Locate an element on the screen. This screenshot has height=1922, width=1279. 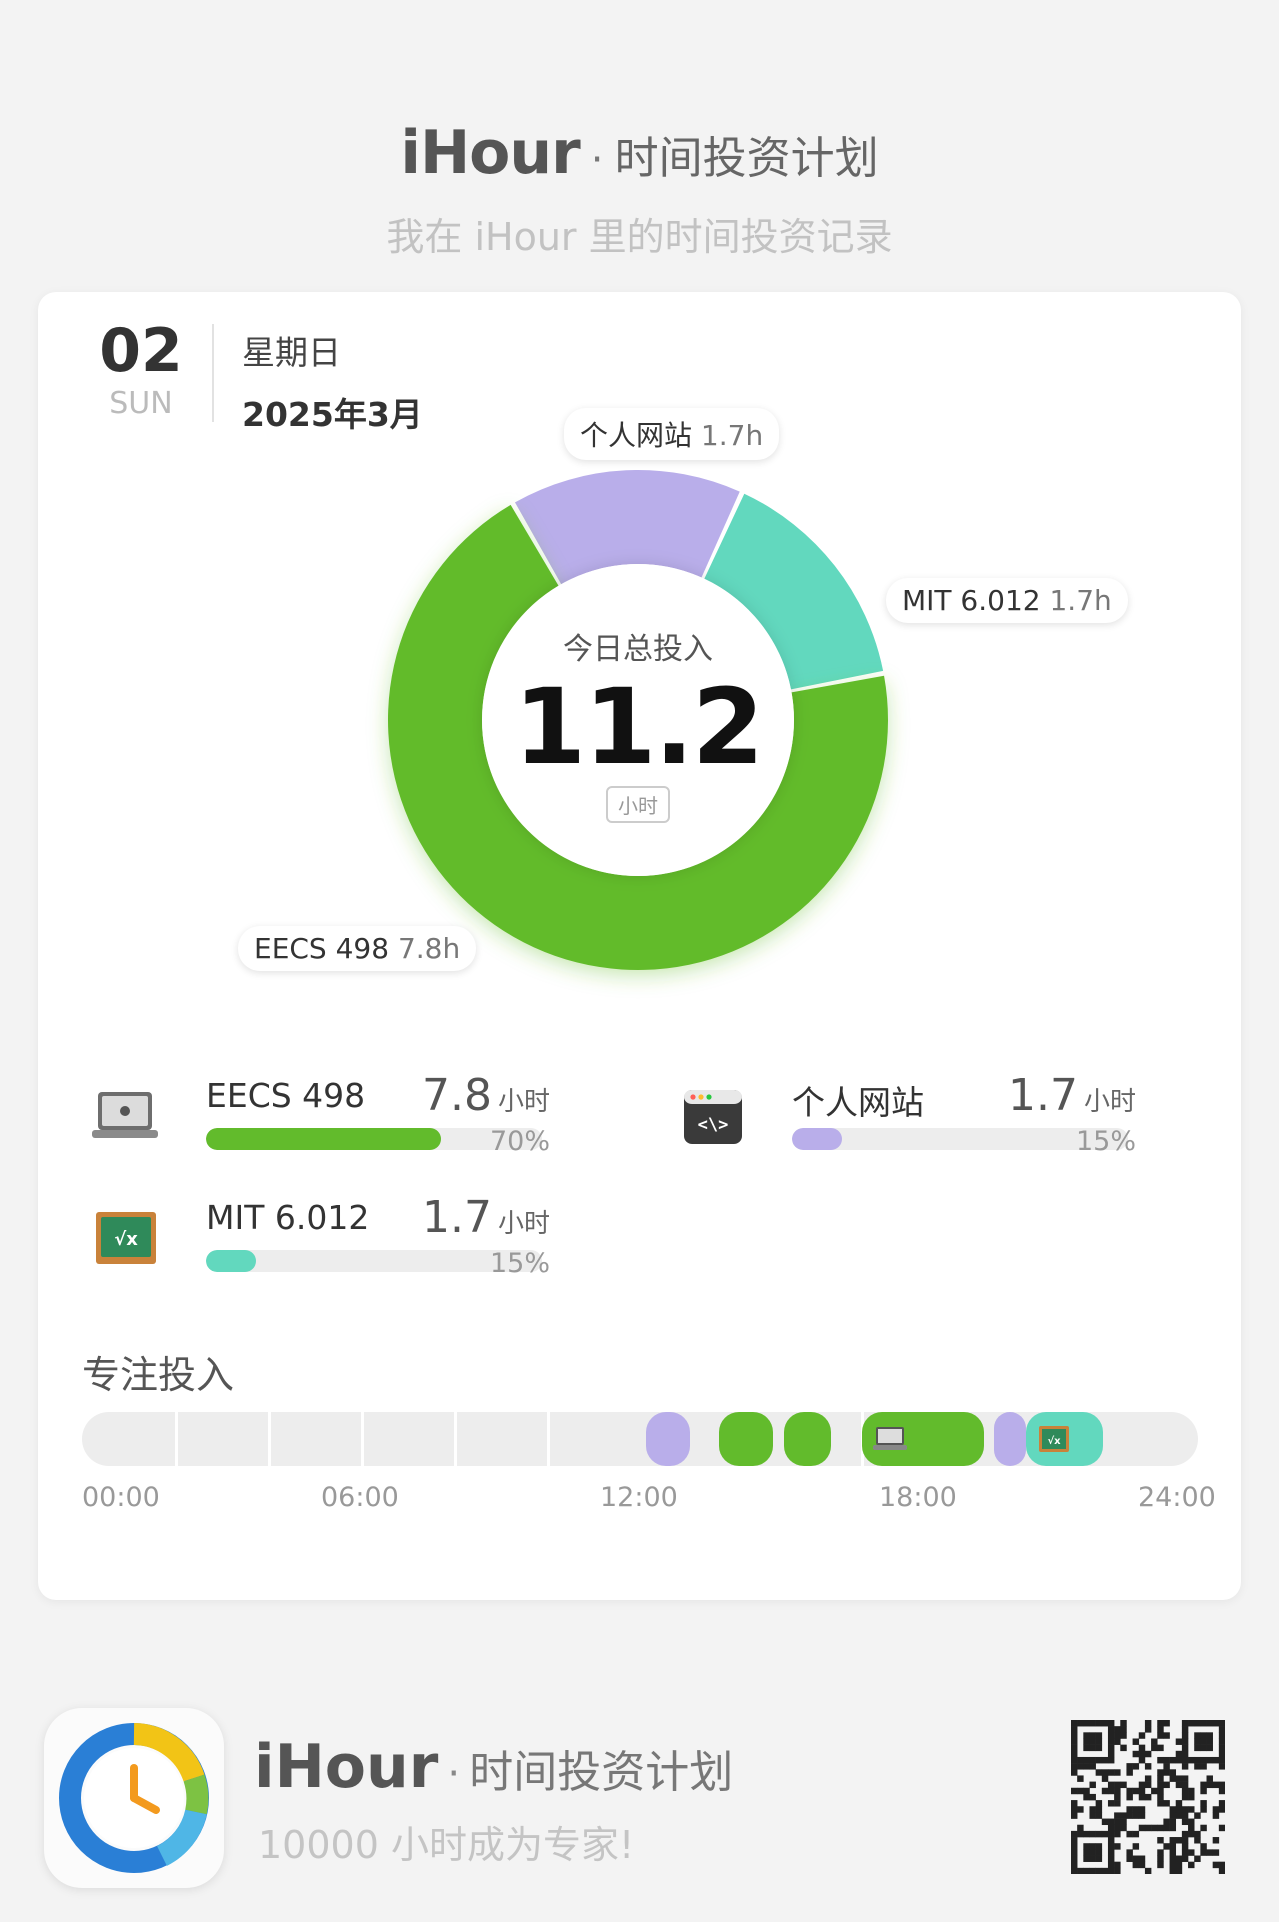
callout-mit: MIT 6.012 1.7h is located at coordinates (1007, 600).